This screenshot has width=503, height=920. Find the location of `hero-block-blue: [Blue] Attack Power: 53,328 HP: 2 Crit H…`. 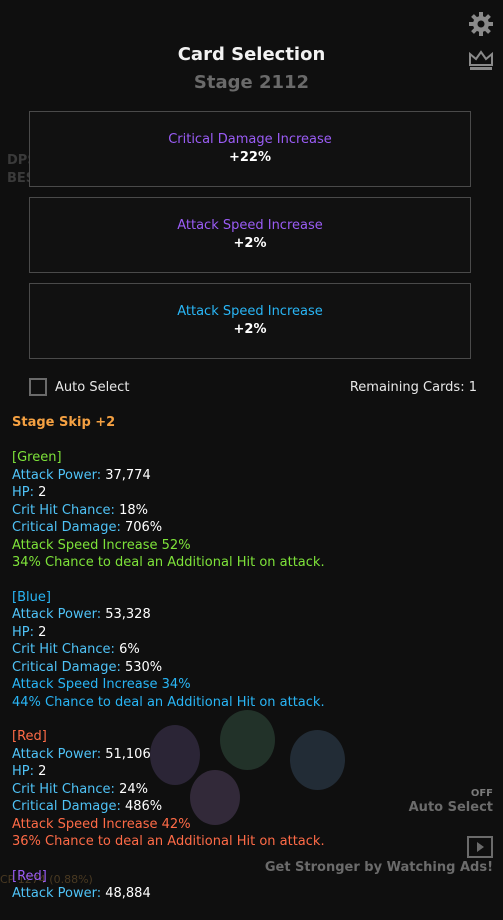

hero-block-blue: [Blue] Attack Power: 53,328 HP: 2 Crit H… is located at coordinates (247, 650).